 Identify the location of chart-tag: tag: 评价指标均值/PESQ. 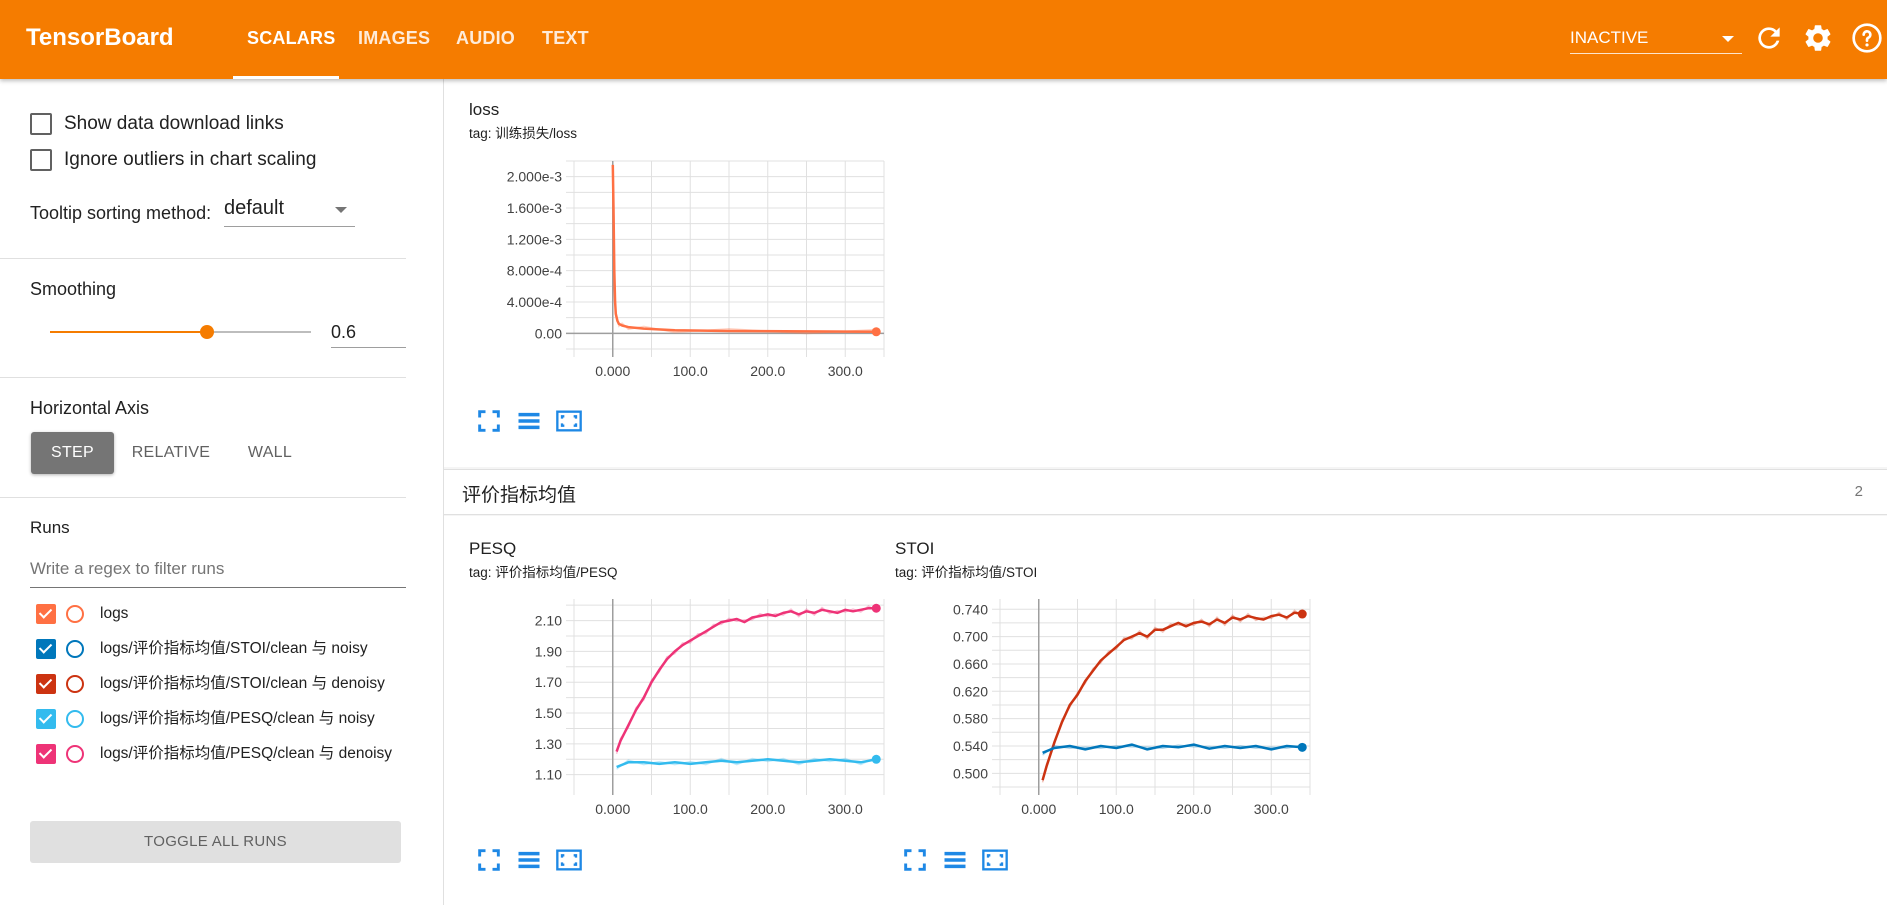
(543, 572).